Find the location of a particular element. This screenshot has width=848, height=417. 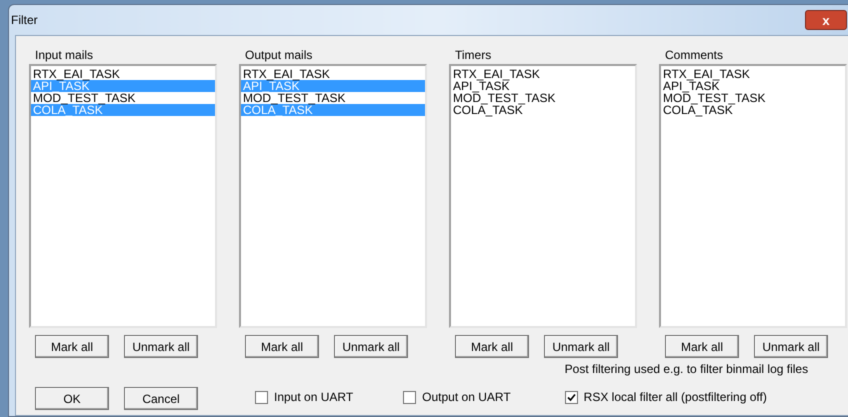

checkbox-label: RSX local filter all (postfiltering off) is located at coordinates (675, 397).